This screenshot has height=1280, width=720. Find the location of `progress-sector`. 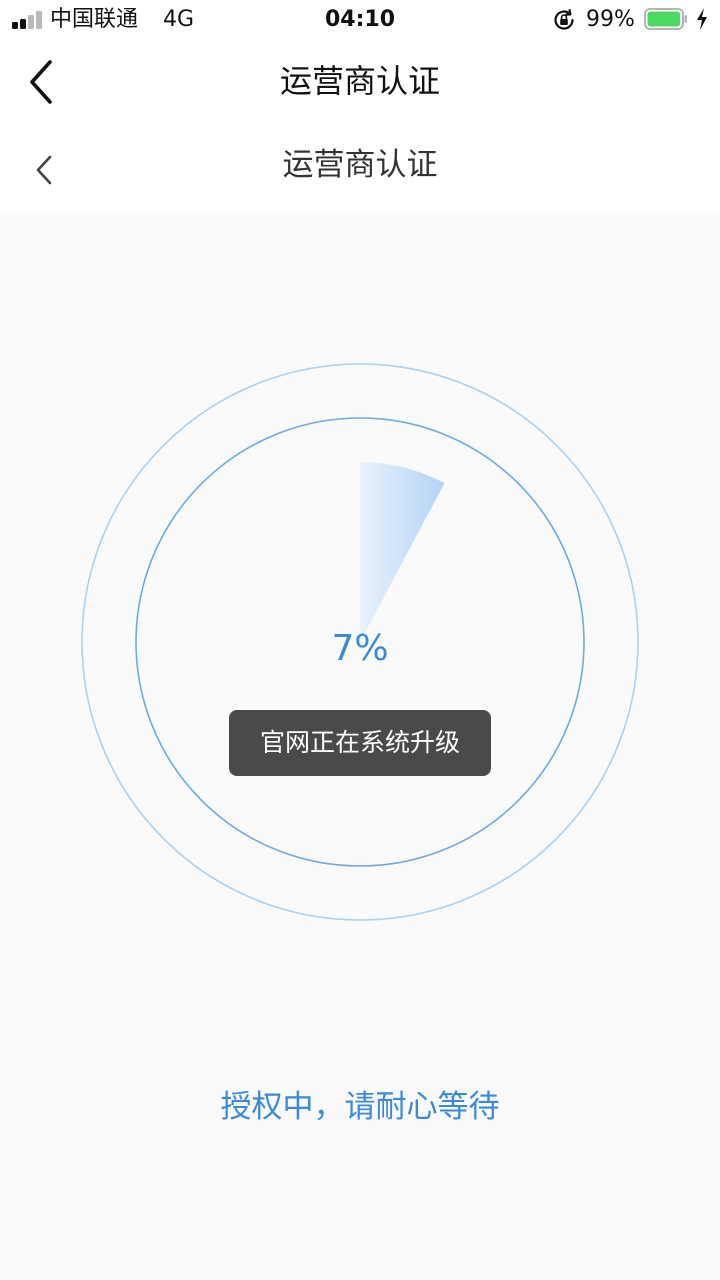

progress-sector is located at coordinates (402, 552).